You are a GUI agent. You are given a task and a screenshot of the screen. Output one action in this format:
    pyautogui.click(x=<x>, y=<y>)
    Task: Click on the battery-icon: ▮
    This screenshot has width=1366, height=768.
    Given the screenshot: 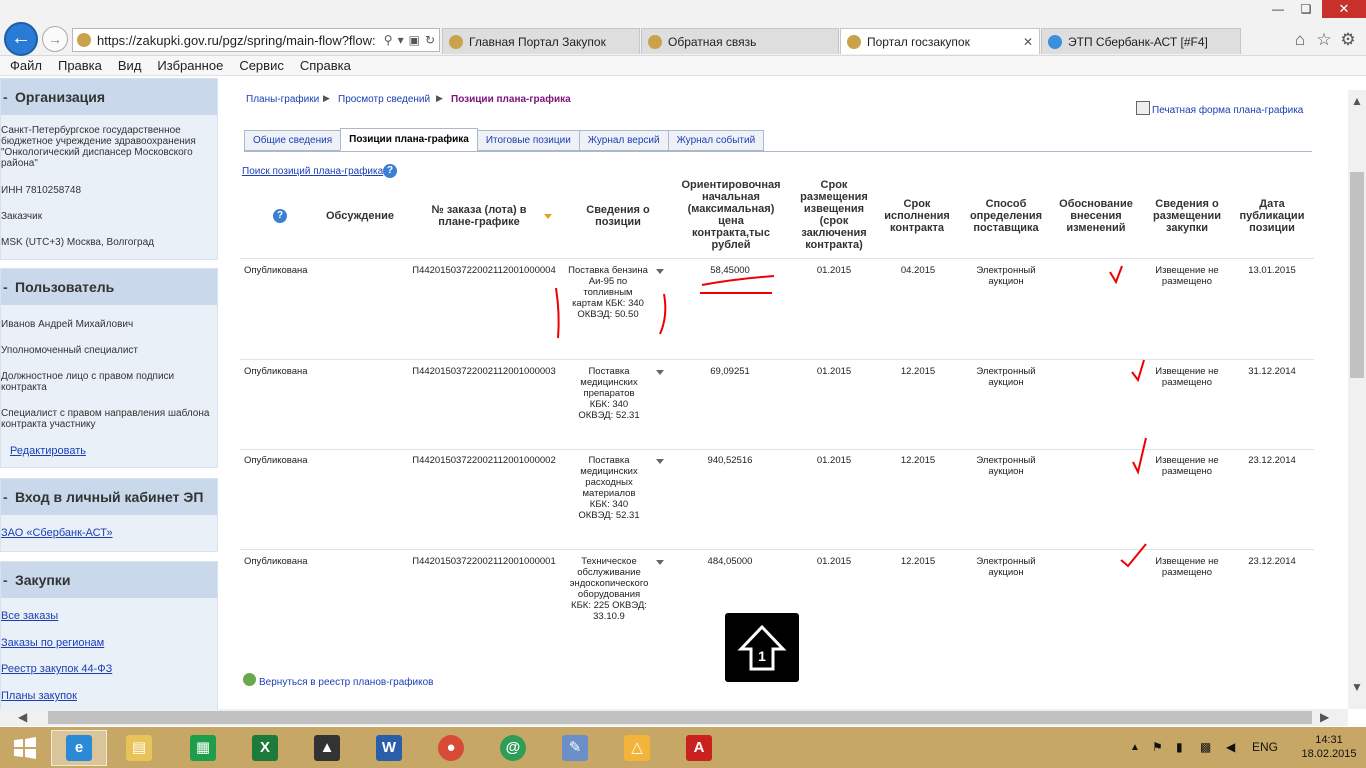 What is the action you would take?
    pyautogui.click(x=1179, y=747)
    